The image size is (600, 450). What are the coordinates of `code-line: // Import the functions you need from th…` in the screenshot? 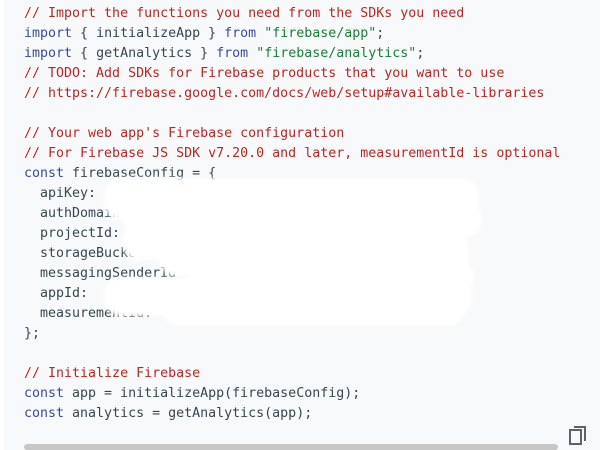 It's located at (292, 14).